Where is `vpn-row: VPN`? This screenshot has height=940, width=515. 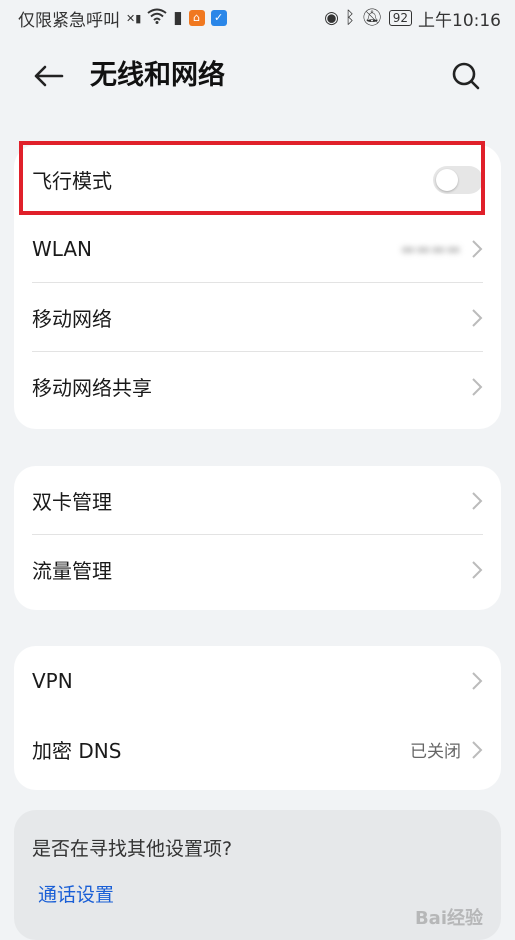
vpn-row: VPN is located at coordinates (257, 680).